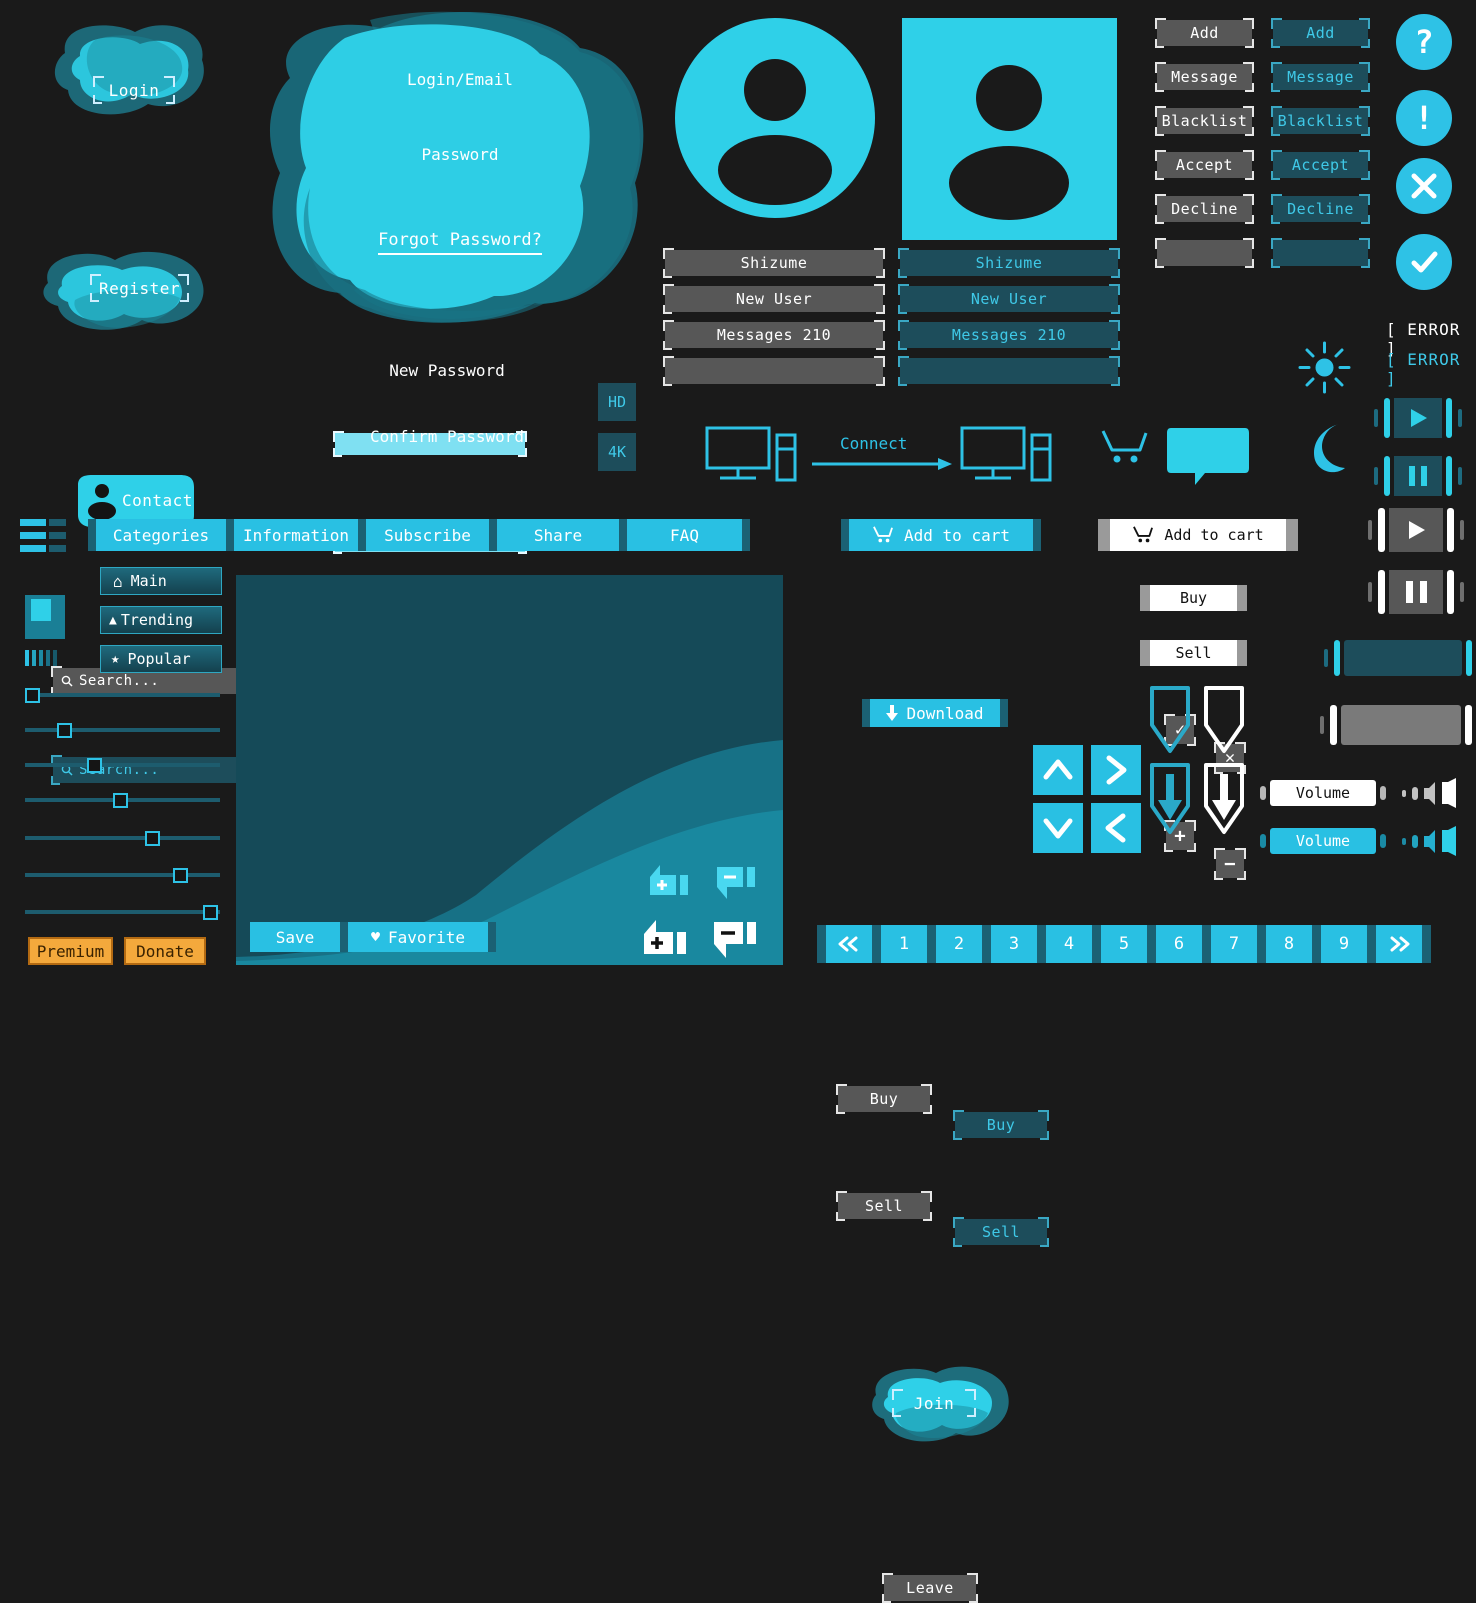 This screenshot has height=1603, width=1476. I want to click on warning-icon: !, so click(1424, 118).